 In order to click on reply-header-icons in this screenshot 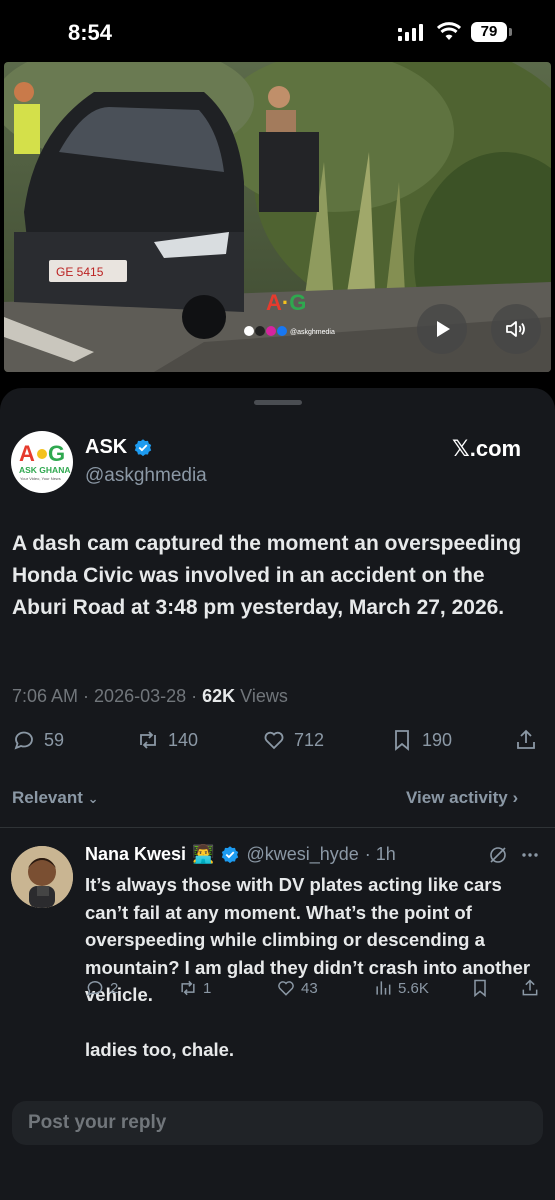, I will do `click(514, 855)`.